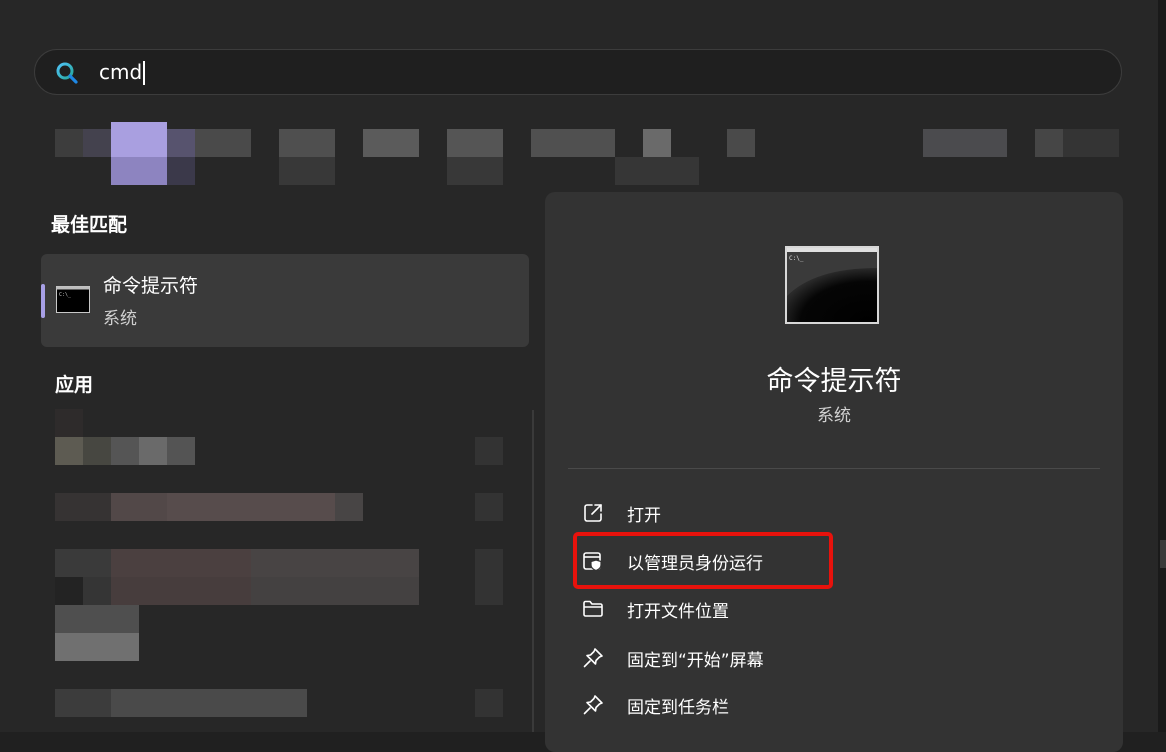 The image size is (1166, 752). Describe the element at coordinates (151, 286) in the screenshot. I see `best-match-name: 命令提示符` at that location.